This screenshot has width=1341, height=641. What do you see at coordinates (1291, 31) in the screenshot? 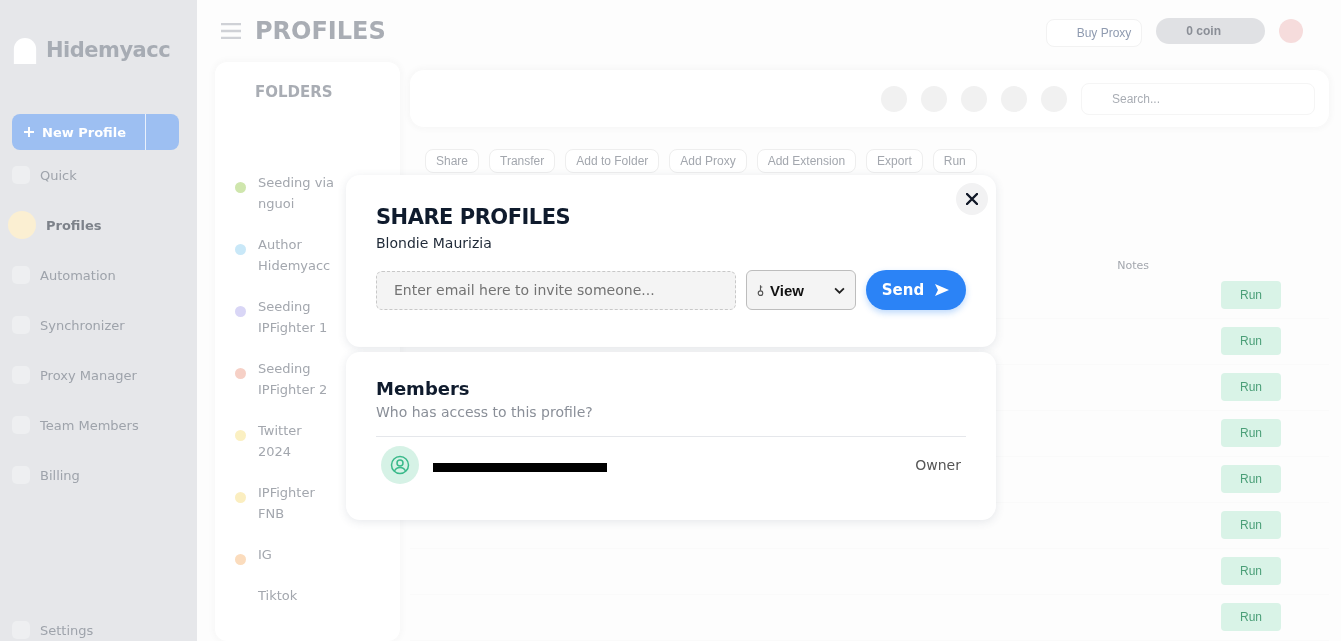
I see `avatar-icon` at bounding box center [1291, 31].